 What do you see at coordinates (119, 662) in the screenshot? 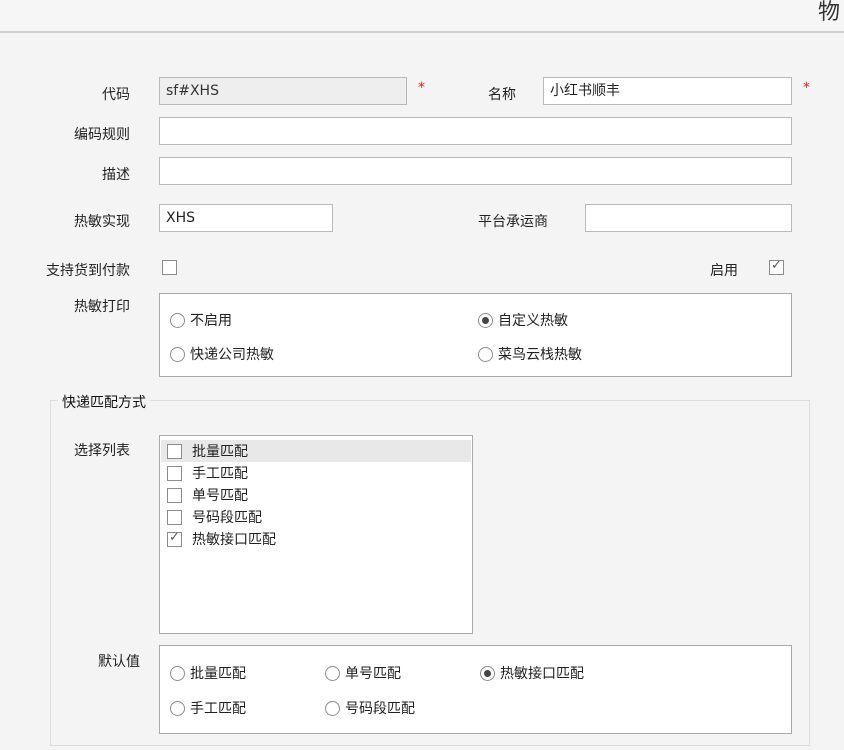
I see `default-value-label: 默认值` at bounding box center [119, 662].